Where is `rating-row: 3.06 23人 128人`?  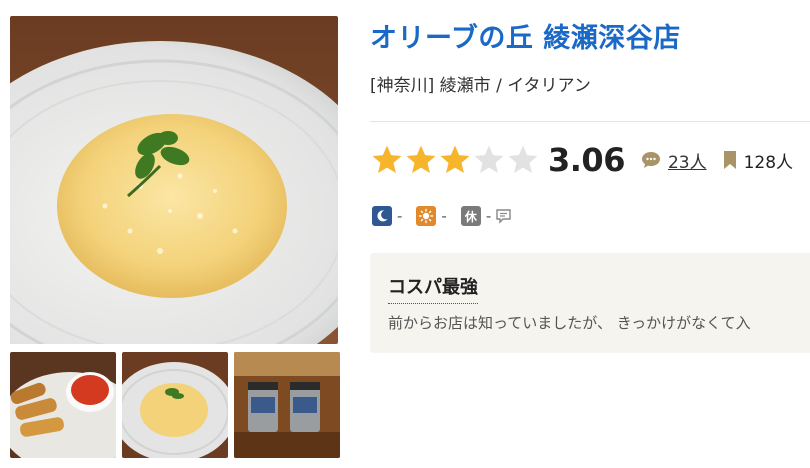
rating-row: 3.06 23人 128人 is located at coordinates (581, 160).